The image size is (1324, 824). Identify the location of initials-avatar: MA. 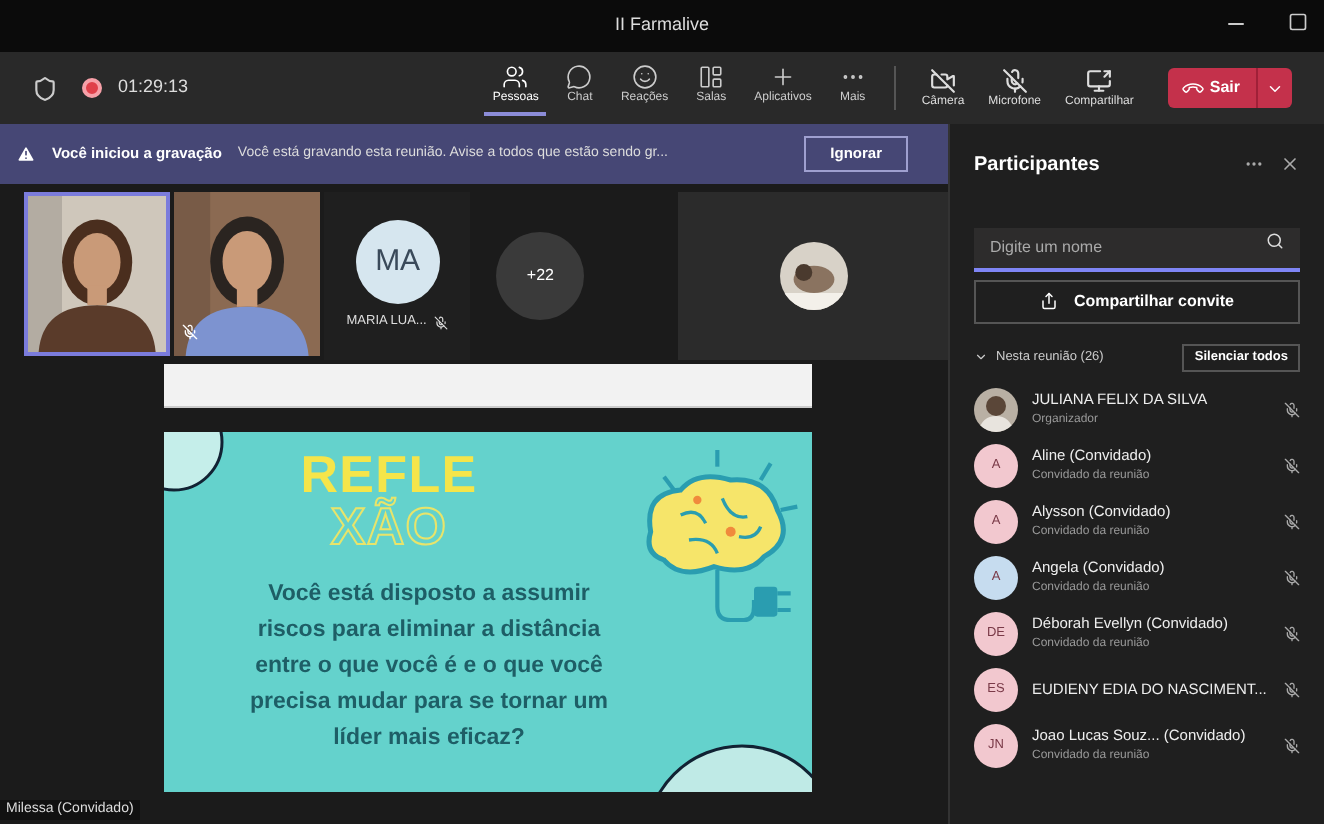
(397, 262).